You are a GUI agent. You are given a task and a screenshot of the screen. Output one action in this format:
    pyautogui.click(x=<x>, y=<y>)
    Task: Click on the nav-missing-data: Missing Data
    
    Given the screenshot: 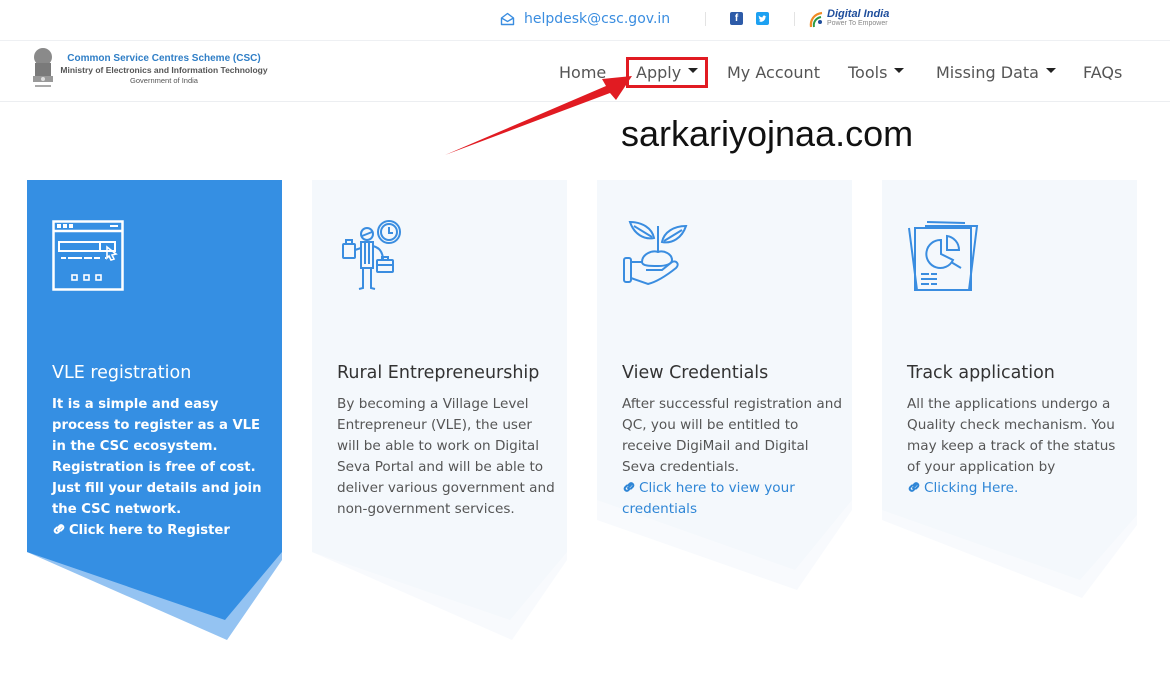 What is the action you would take?
    pyautogui.click(x=996, y=72)
    